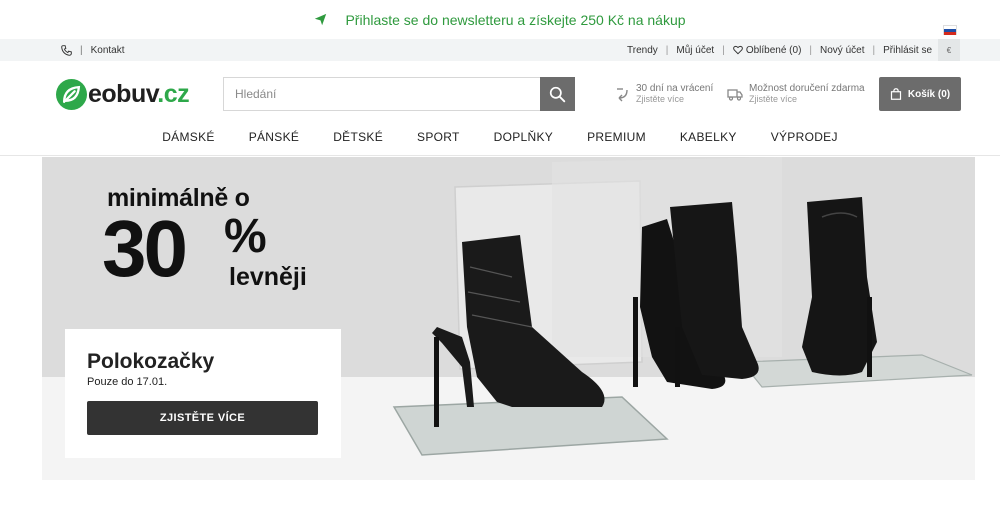 Image resolution: width=1000 pixels, height=512 pixels. What do you see at coordinates (622, 95) in the screenshot?
I see `return-arrow-icon` at bounding box center [622, 95].